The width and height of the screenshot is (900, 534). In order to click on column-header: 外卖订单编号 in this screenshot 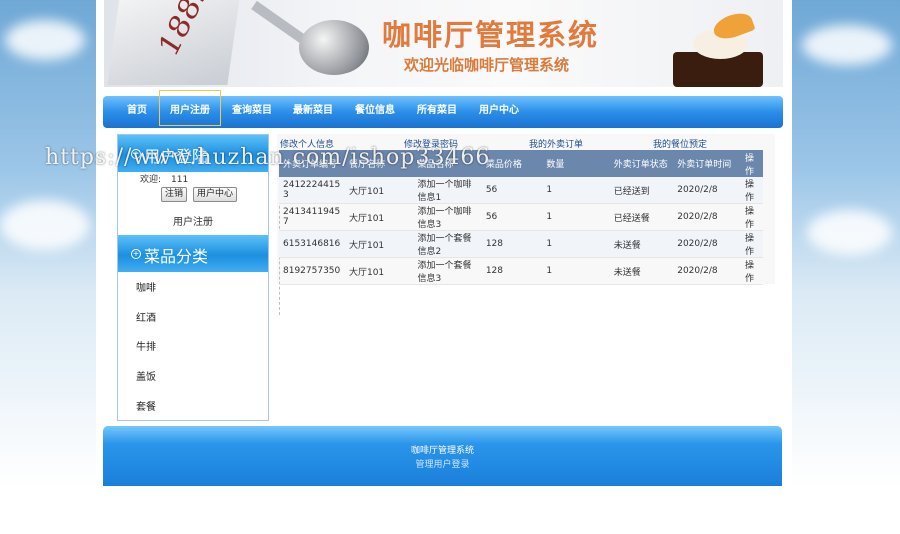, I will do `click(312, 163)`.